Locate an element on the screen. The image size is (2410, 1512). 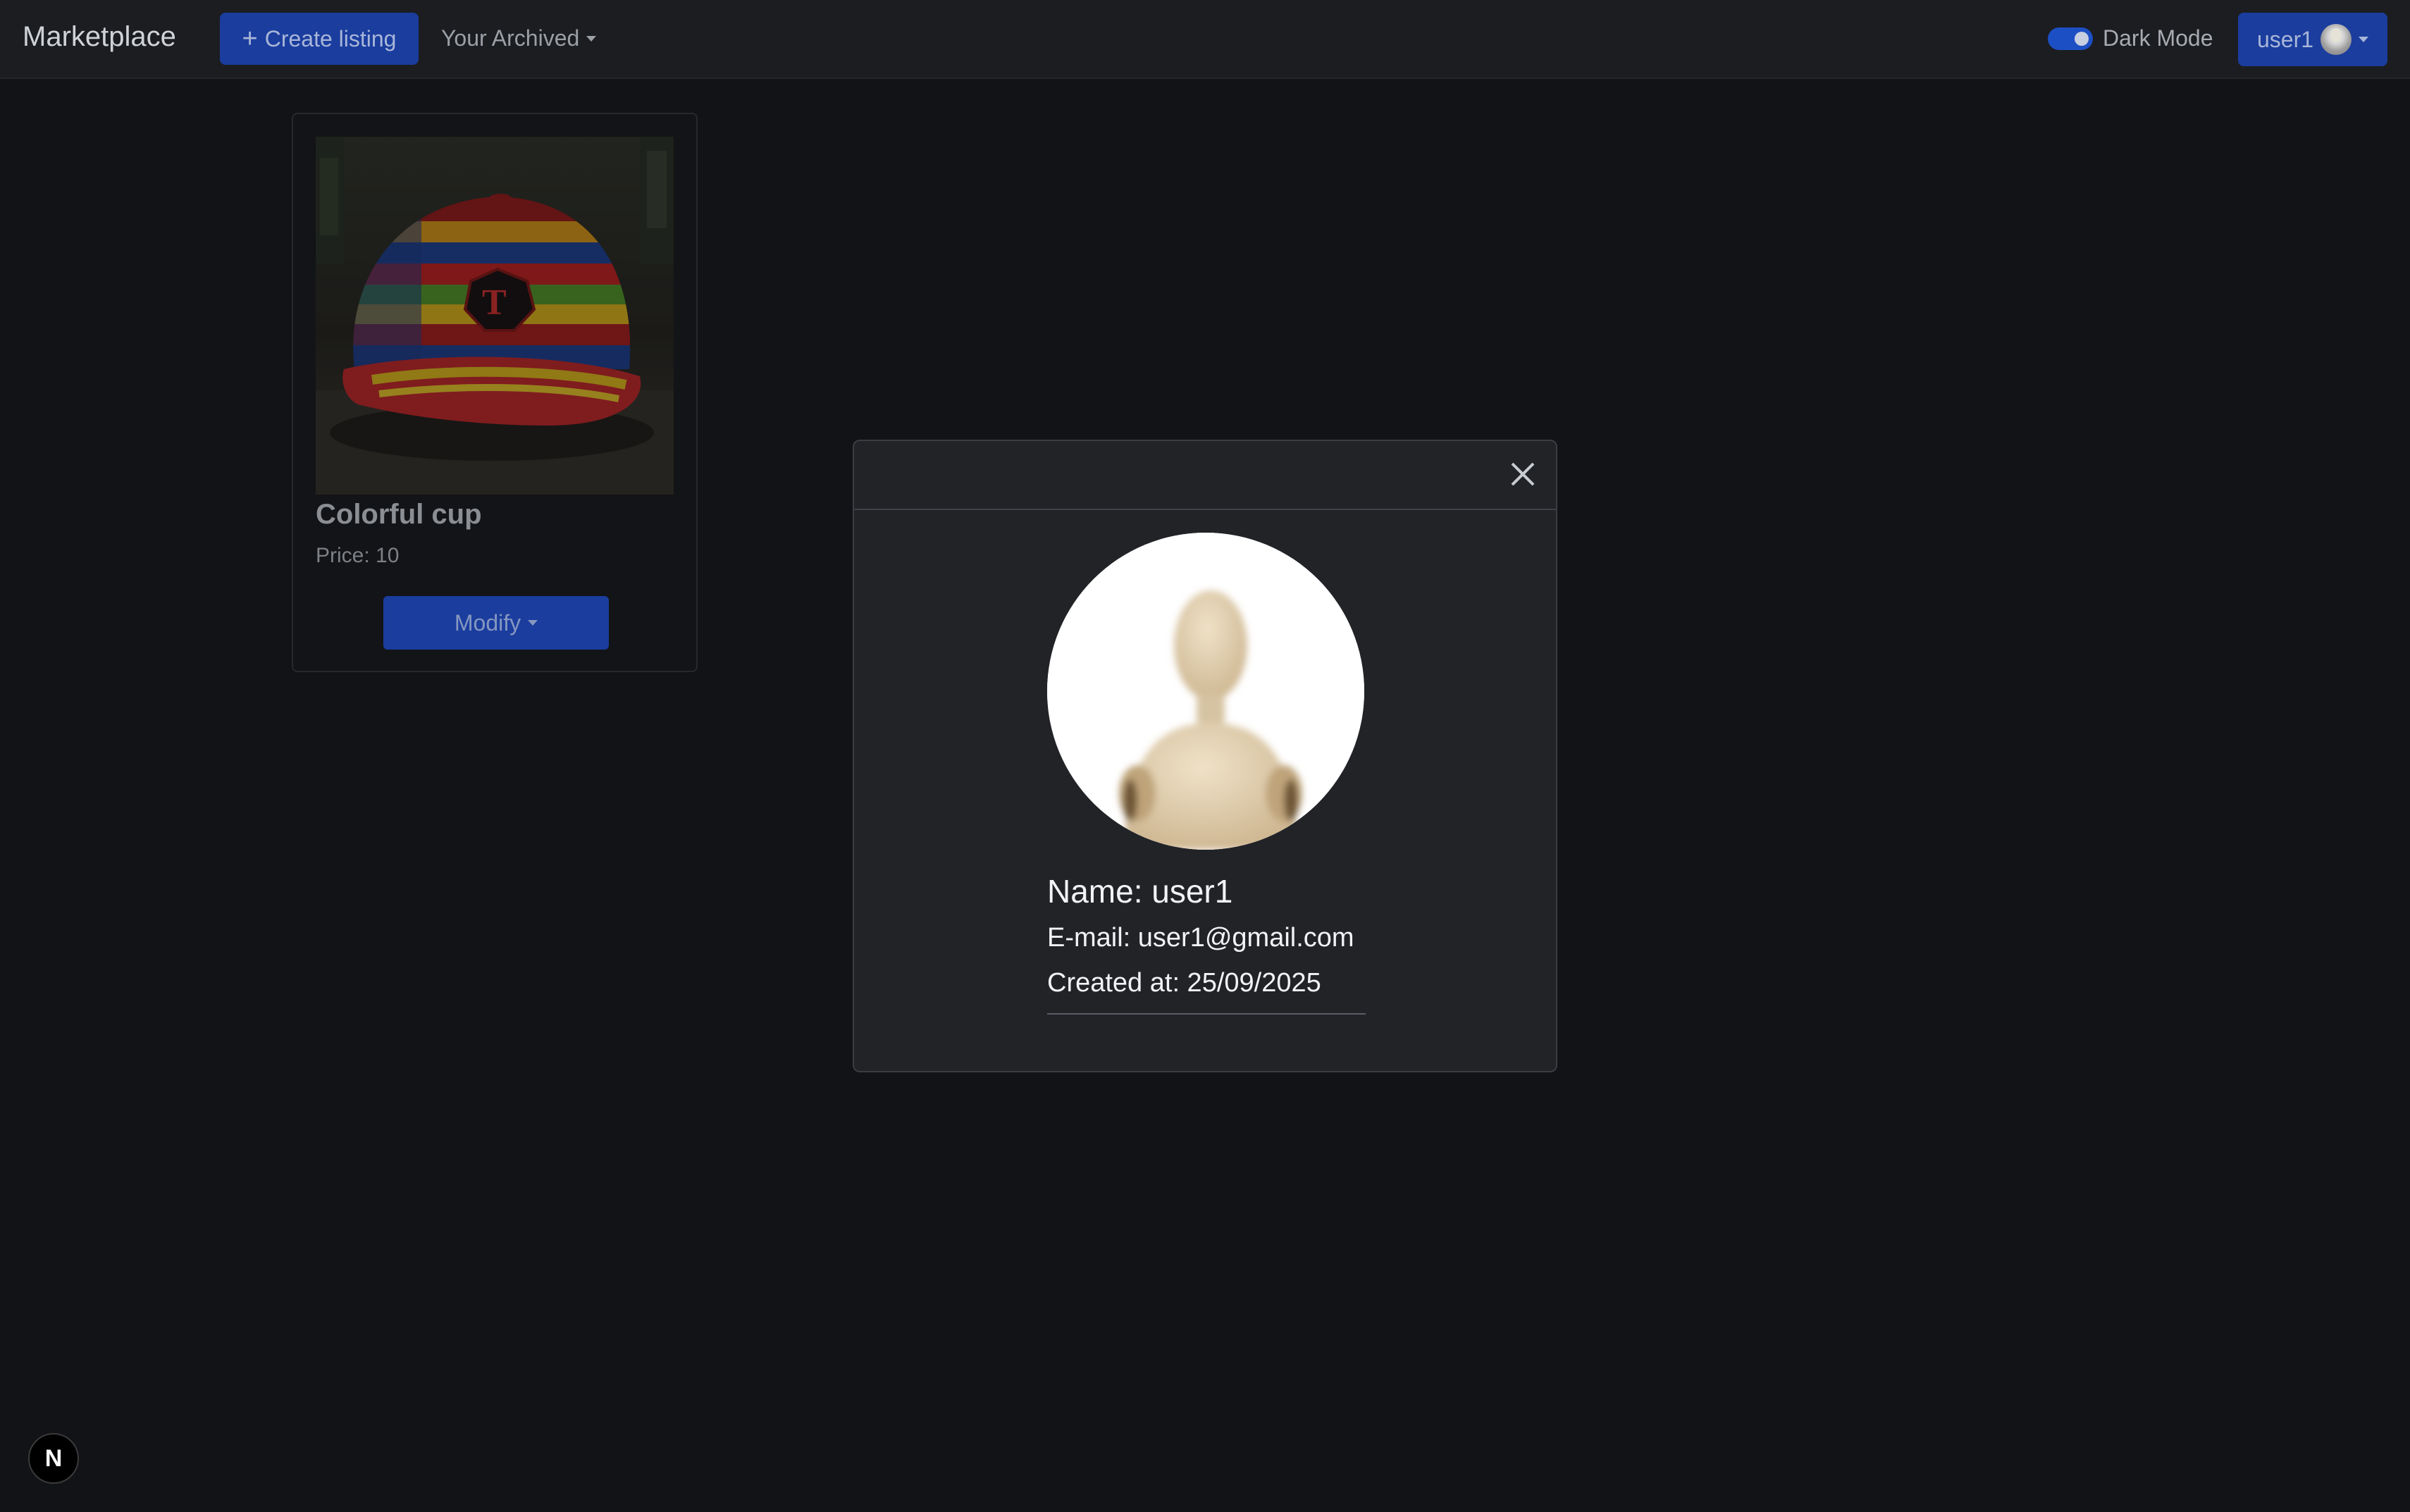
archived-dropdown: Your Archived is located at coordinates (519, 38).